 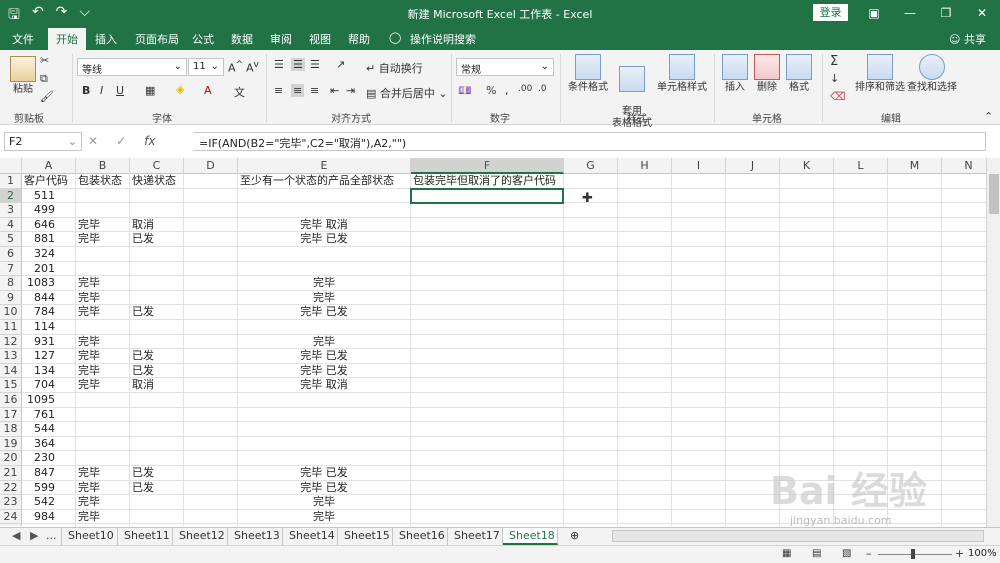 What do you see at coordinates (699, 283) in the screenshot?
I see `cell-i8` at bounding box center [699, 283].